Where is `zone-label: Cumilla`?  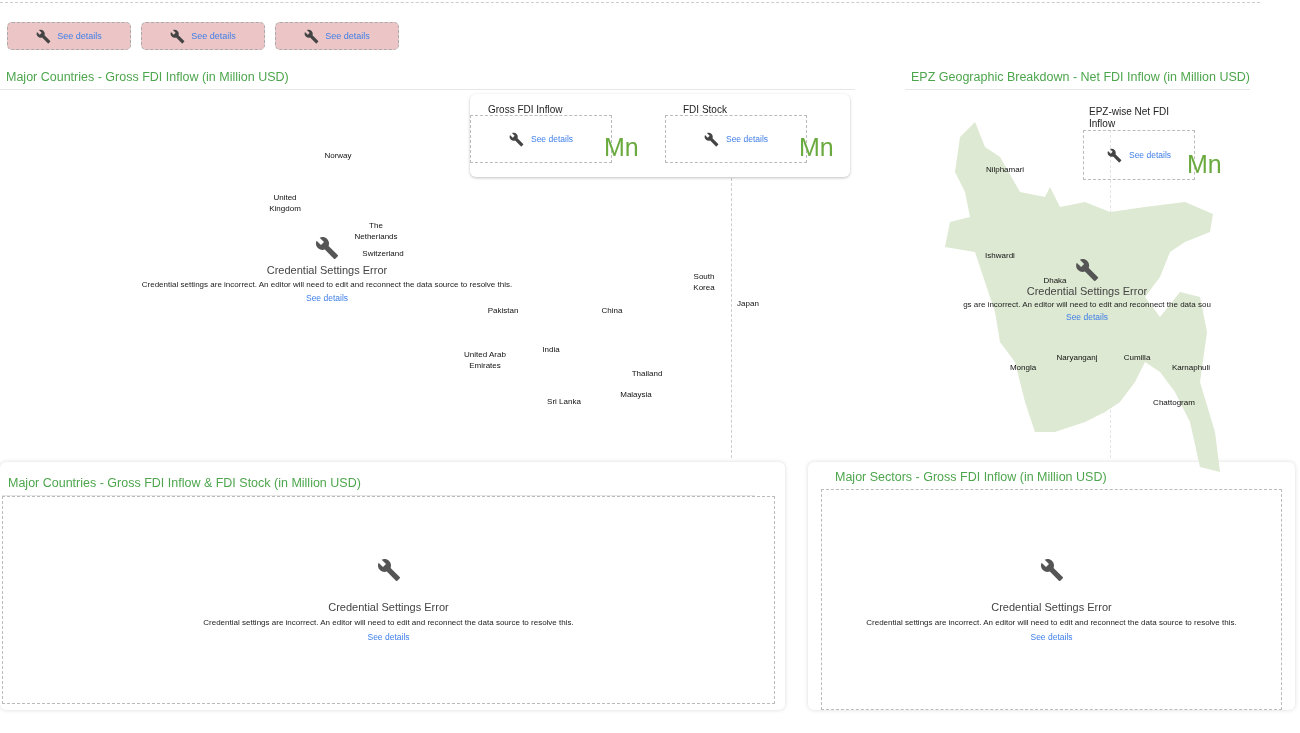 zone-label: Cumilla is located at coordinates (1137, 357).